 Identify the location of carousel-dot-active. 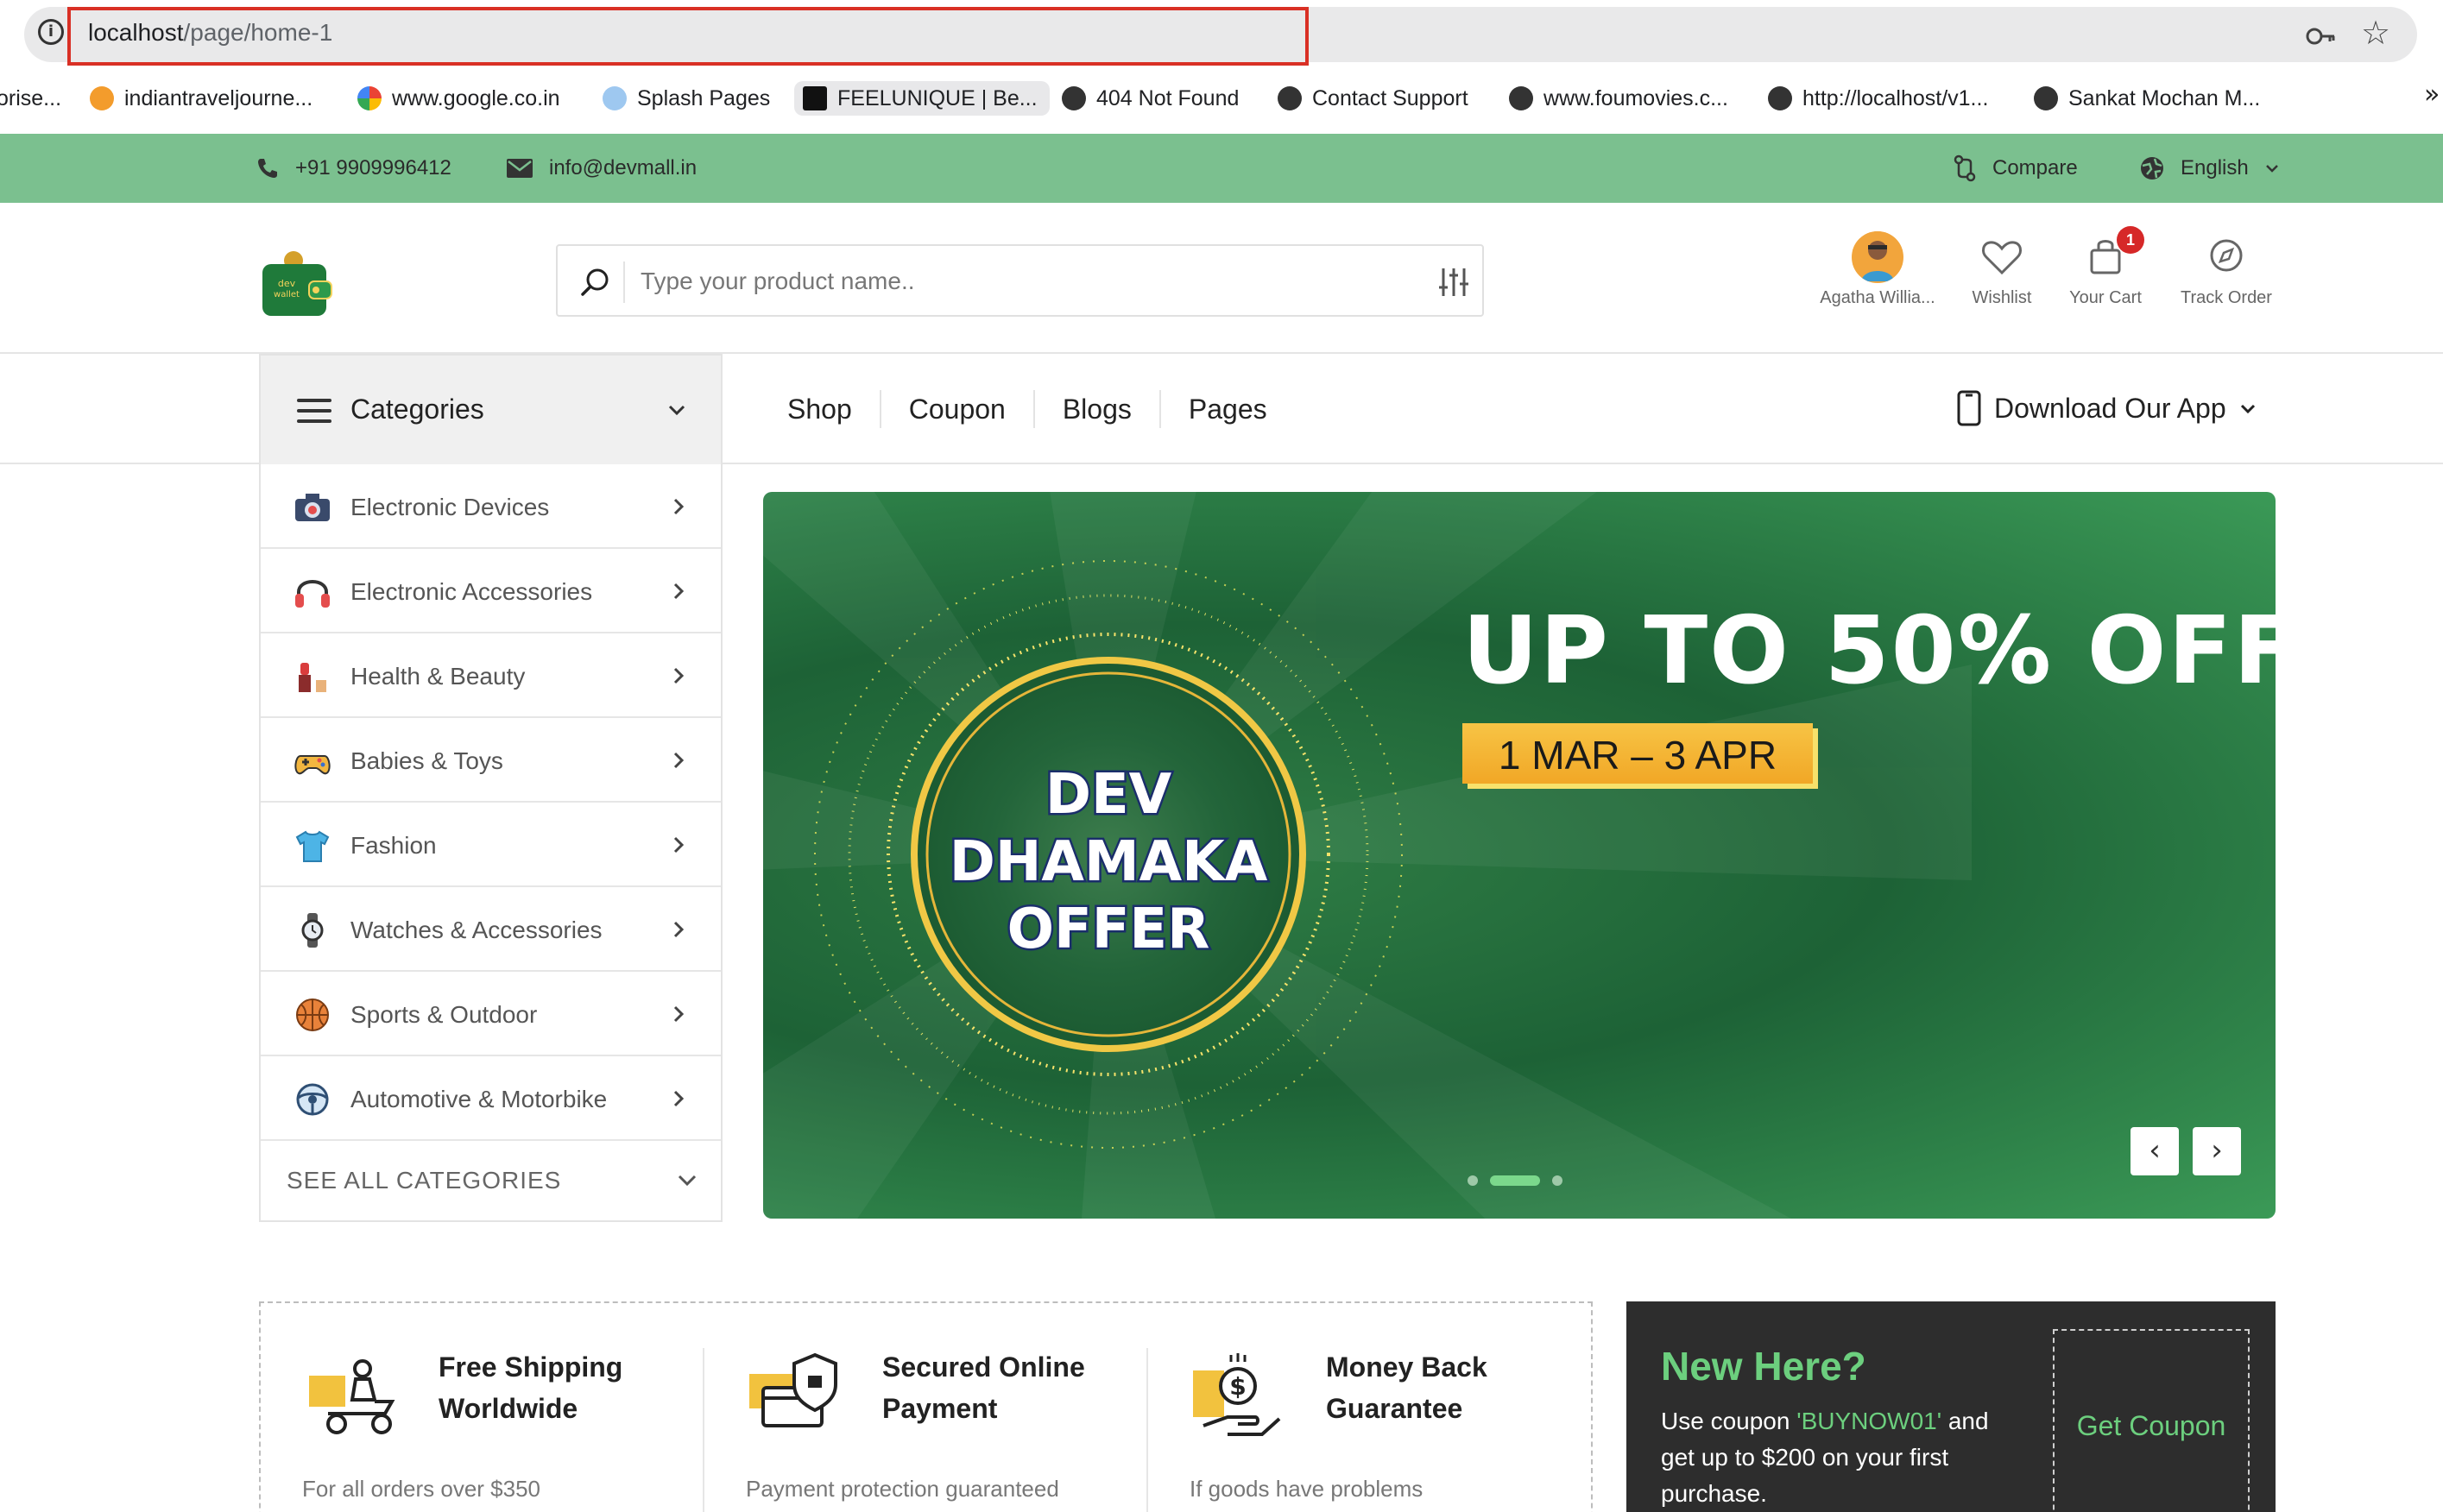
(1515, 1181).